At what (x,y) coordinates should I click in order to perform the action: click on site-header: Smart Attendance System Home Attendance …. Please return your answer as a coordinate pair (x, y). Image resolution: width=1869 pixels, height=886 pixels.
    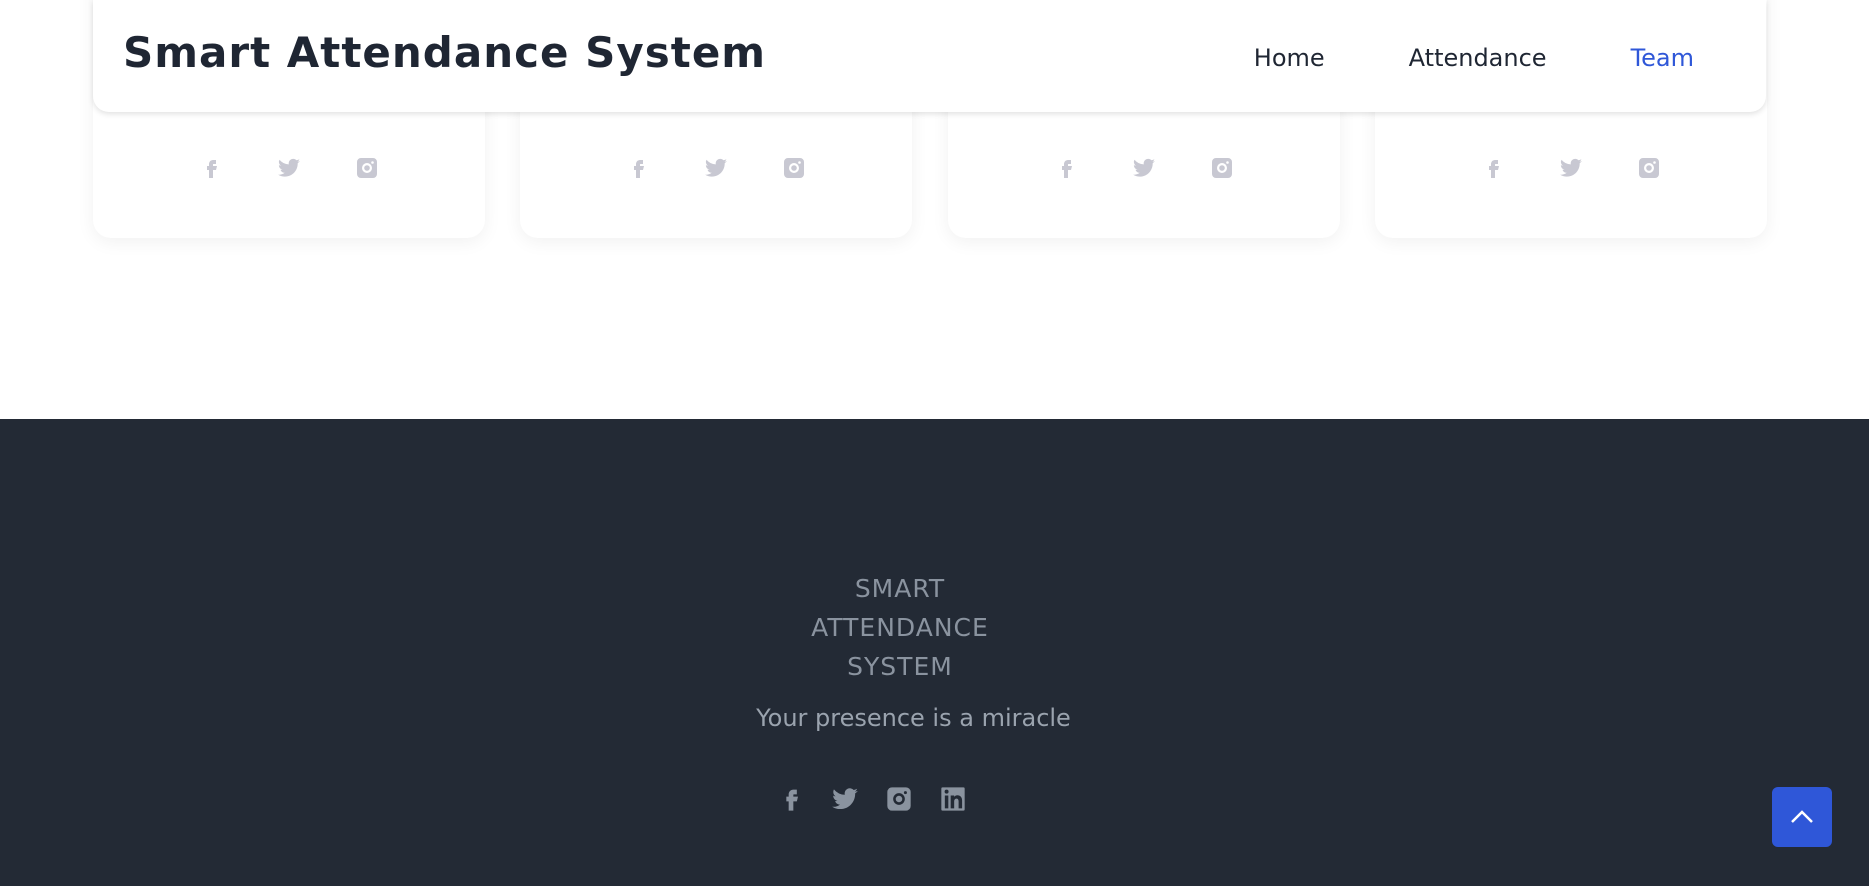
    Looking at the image, I should click on (929, 56).